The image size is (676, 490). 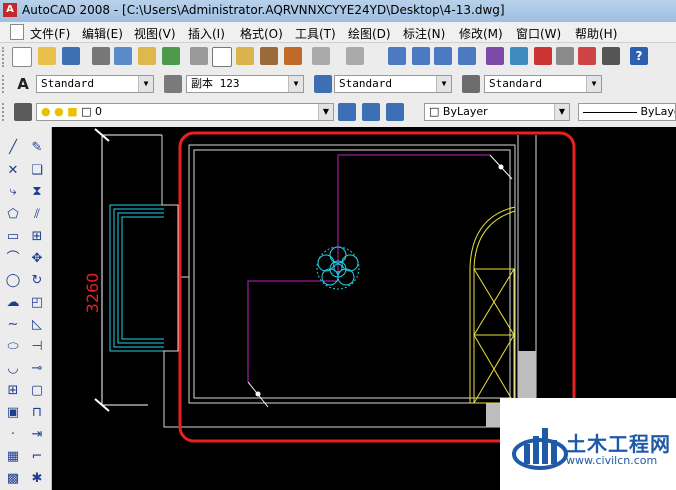 I want to click on extend-icon: ⊸, so click(x=37, y=369).